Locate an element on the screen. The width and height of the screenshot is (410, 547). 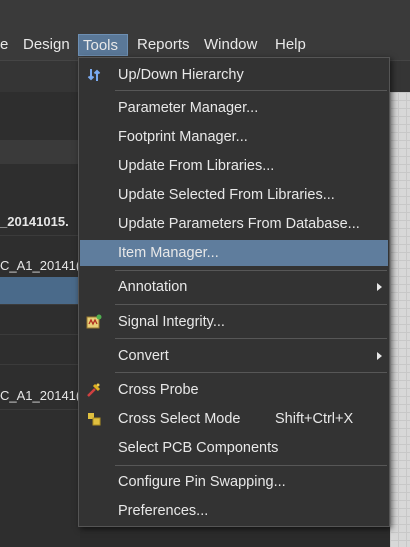
panel-row: _20141015. is located at coordinates (40, 222).